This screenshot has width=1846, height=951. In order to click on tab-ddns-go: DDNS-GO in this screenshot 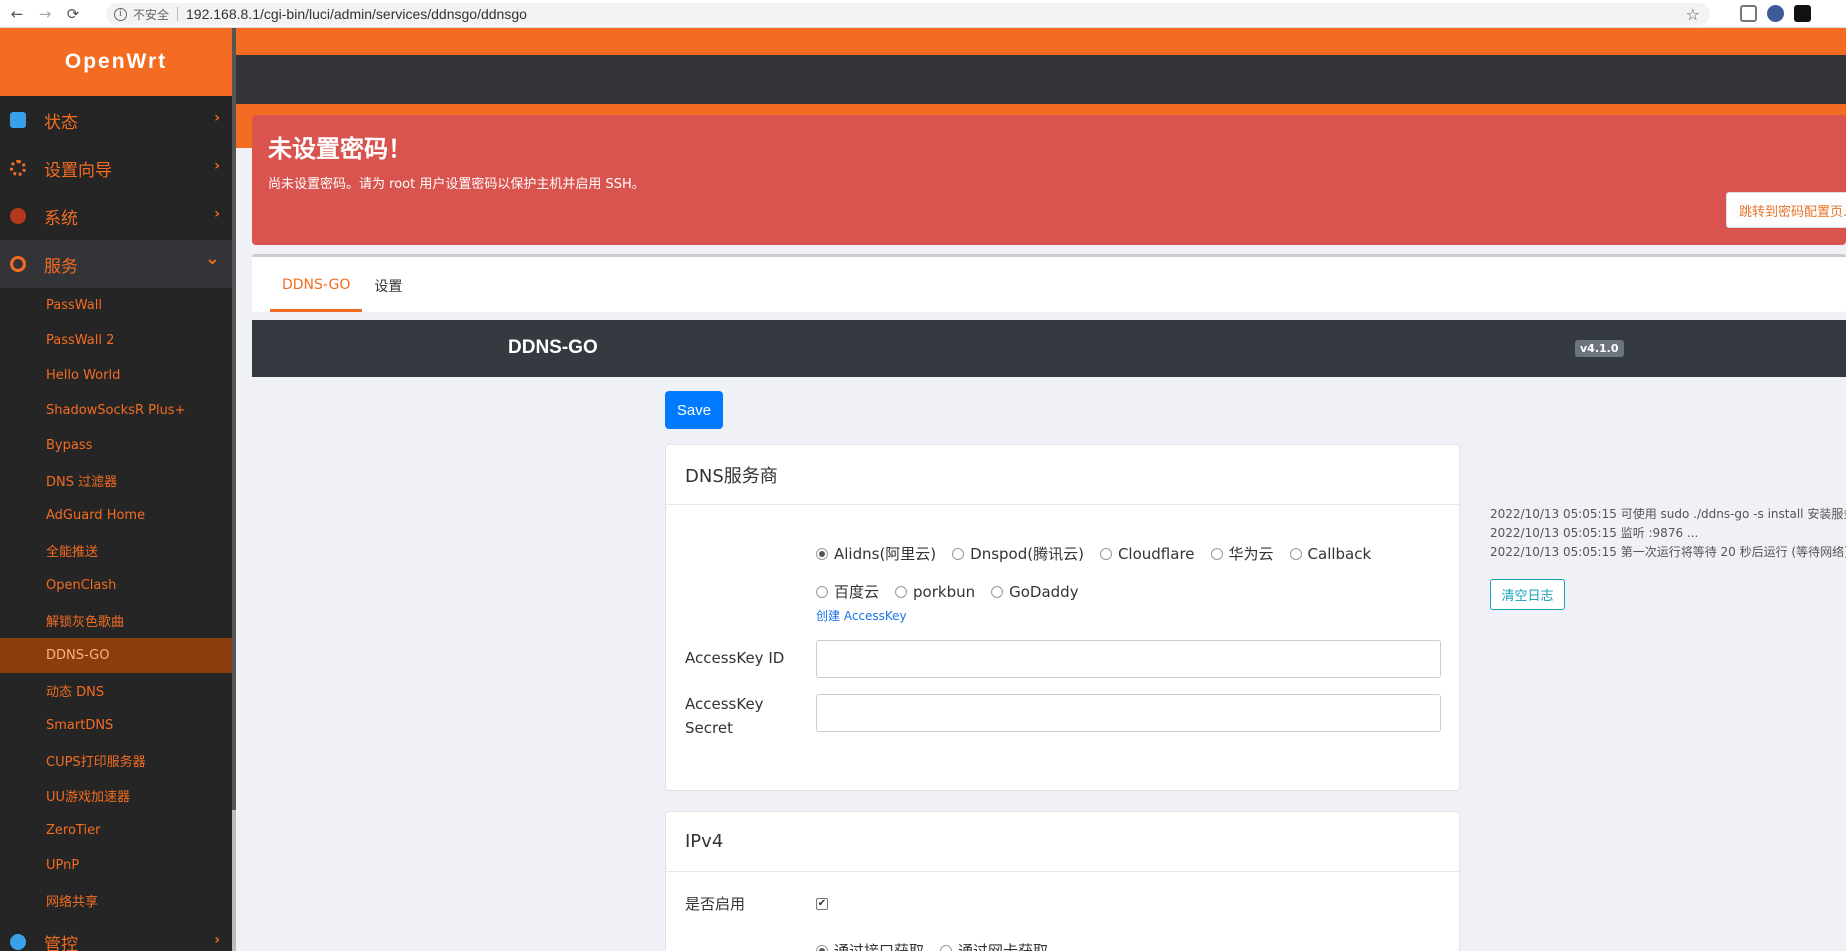, I will do `click(316, 286)`.